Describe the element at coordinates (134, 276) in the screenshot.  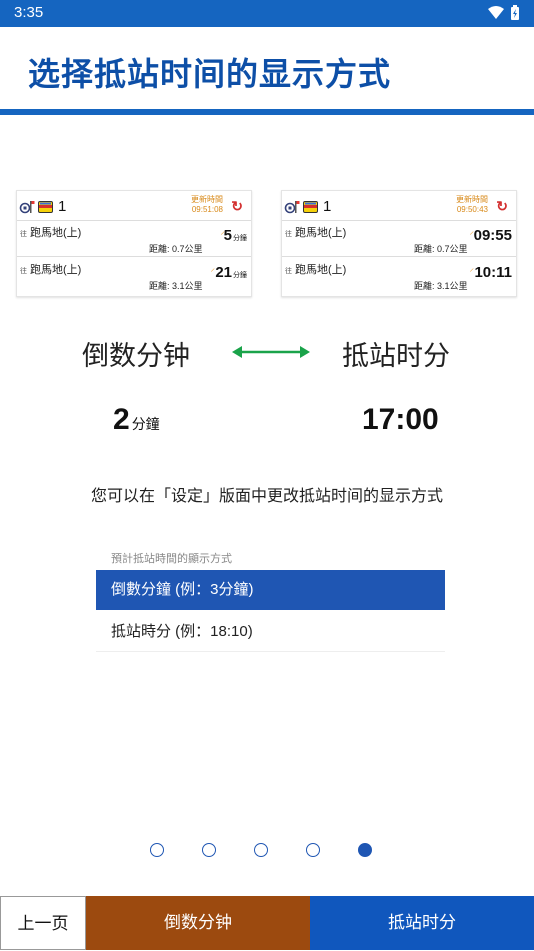
I see `eta-row: 往跑馬地(上) 距離: 3.1公里 ⸝ 21分鐘` at that location.